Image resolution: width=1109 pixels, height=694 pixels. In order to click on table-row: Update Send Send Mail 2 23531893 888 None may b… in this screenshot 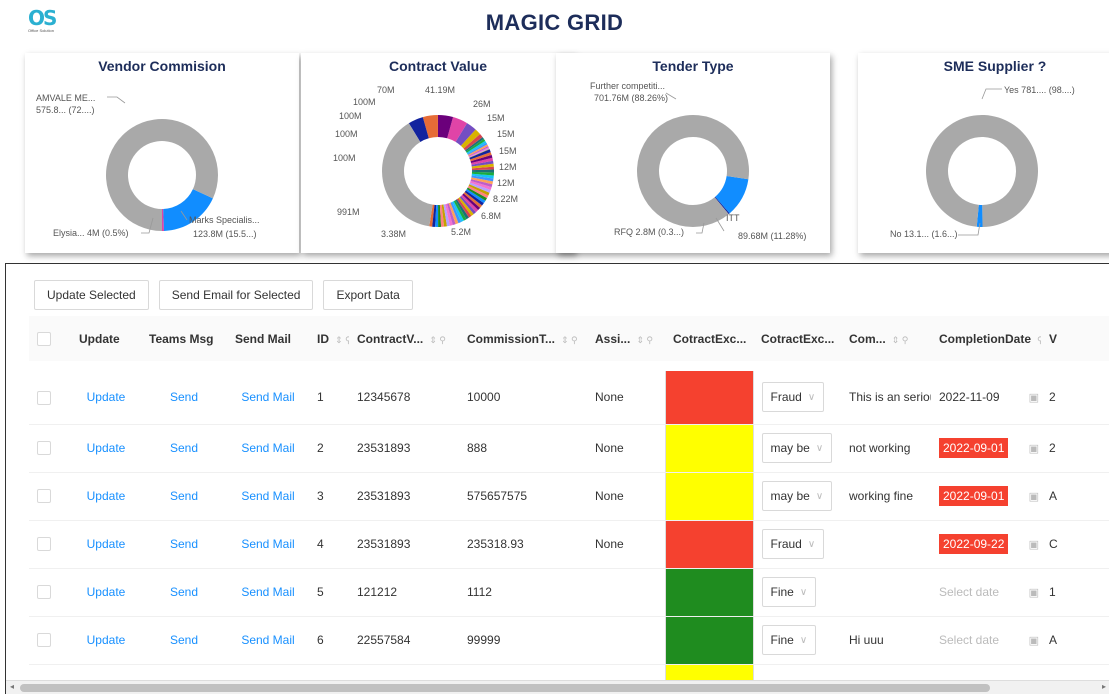, I will do `click(569, 448)`.